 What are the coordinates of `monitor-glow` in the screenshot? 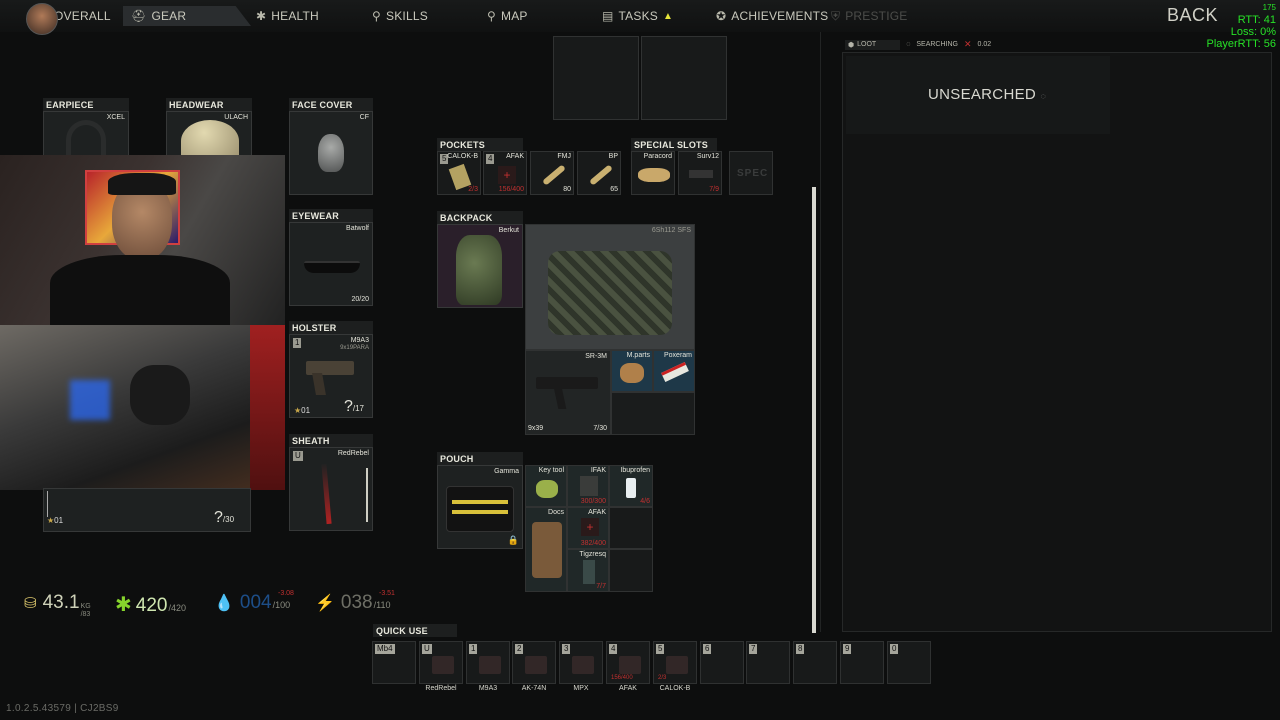 It's located at (90, 400).